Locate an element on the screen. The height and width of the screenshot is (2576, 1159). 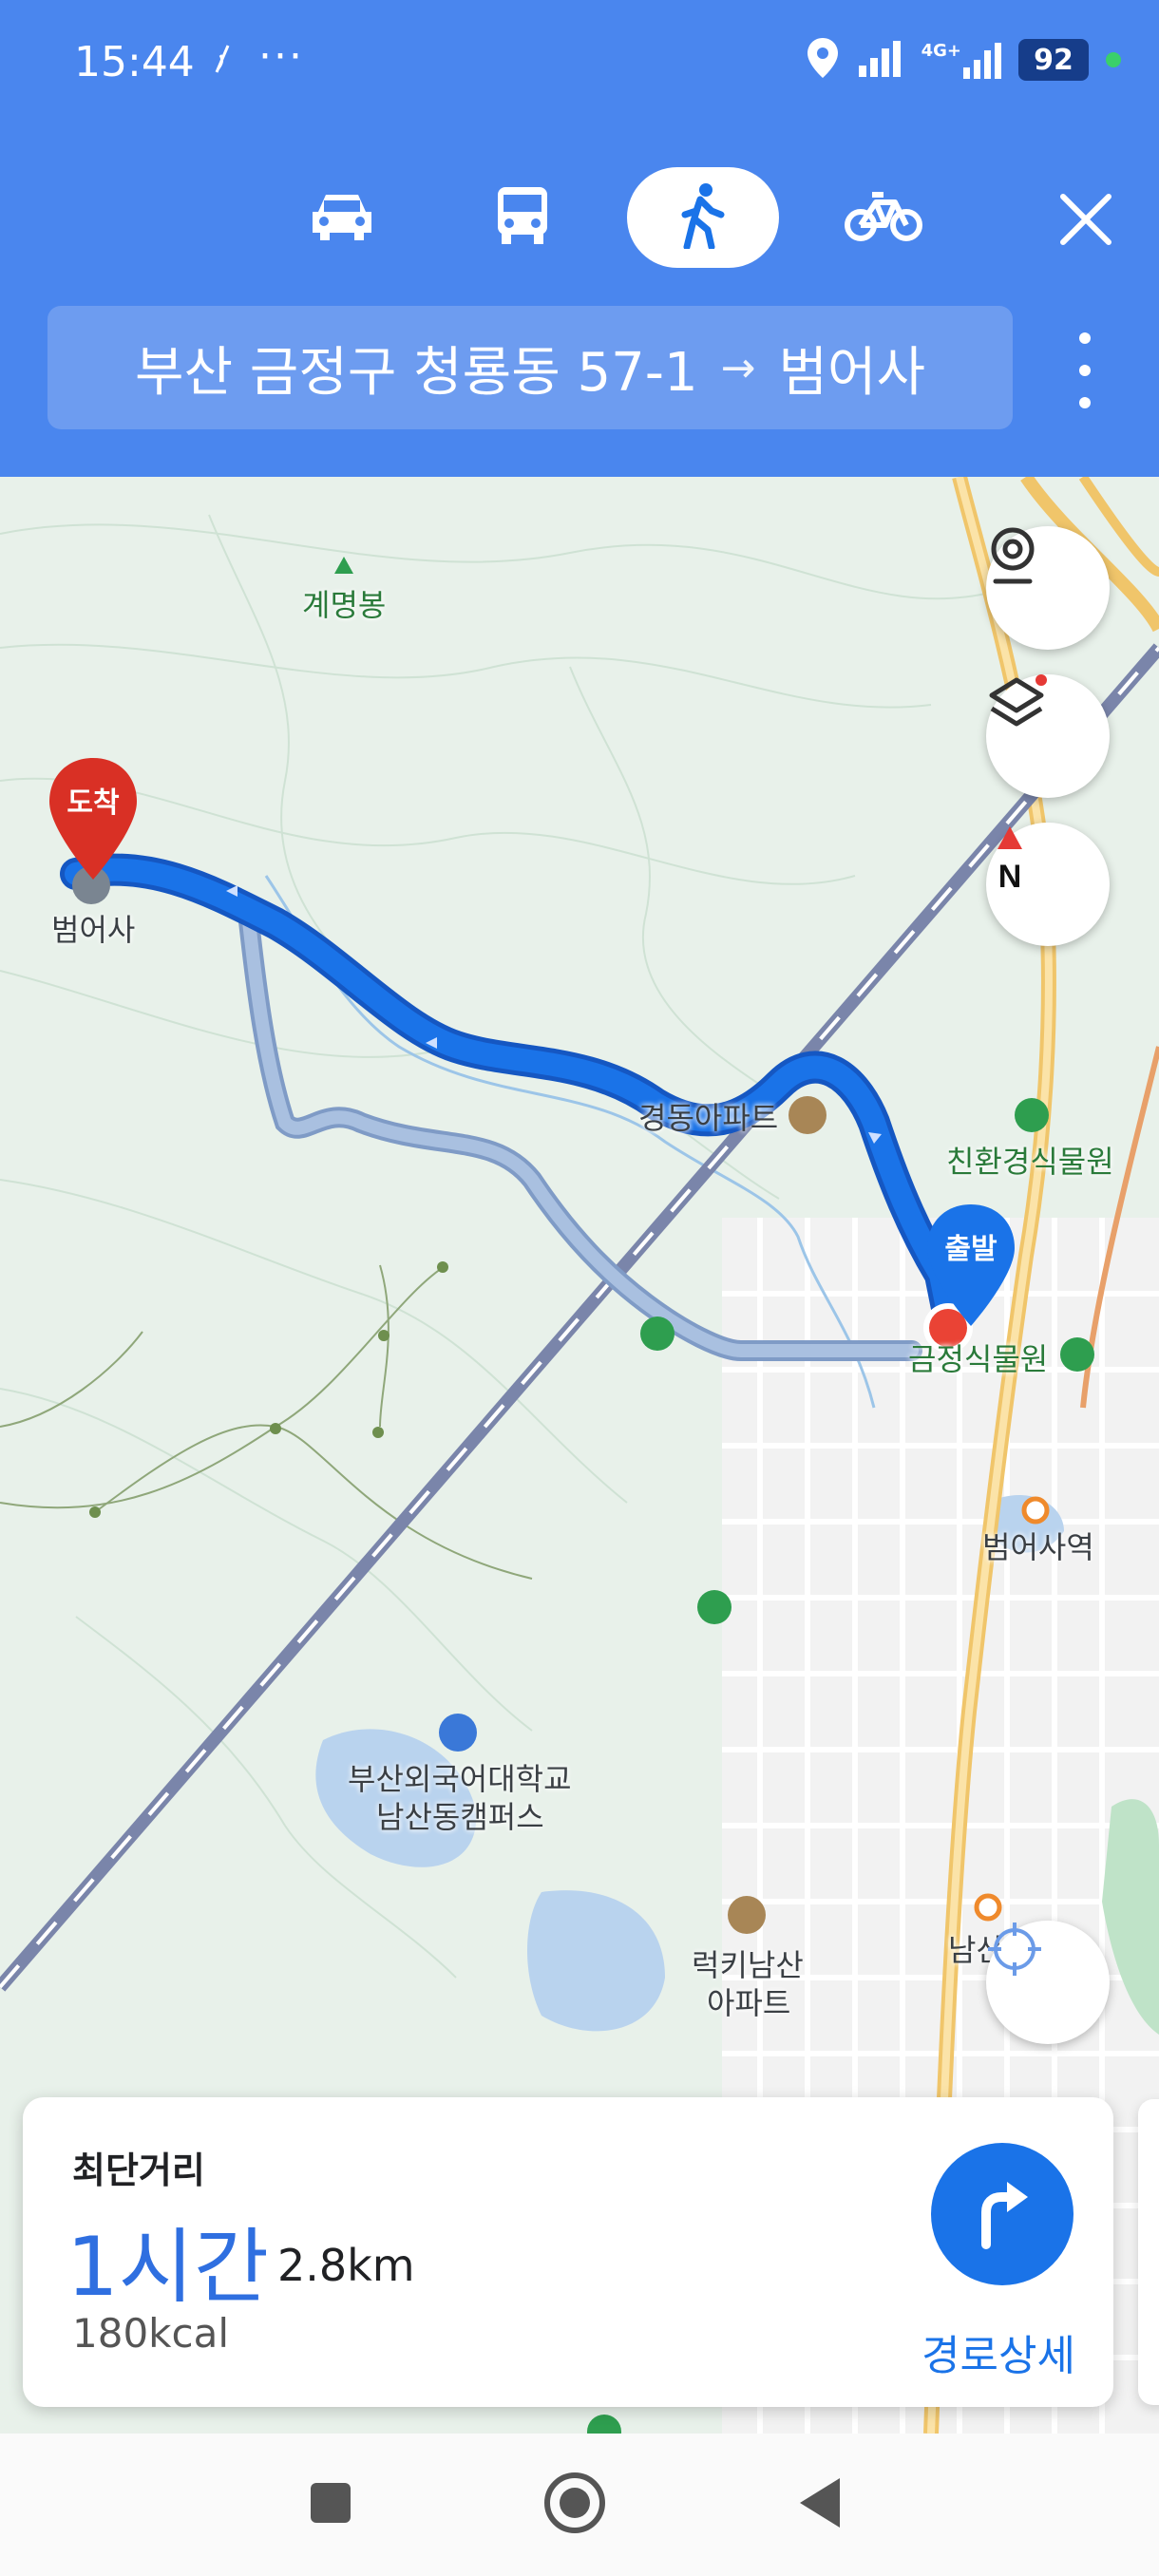
back-button is located at coordinates (820, 2505).